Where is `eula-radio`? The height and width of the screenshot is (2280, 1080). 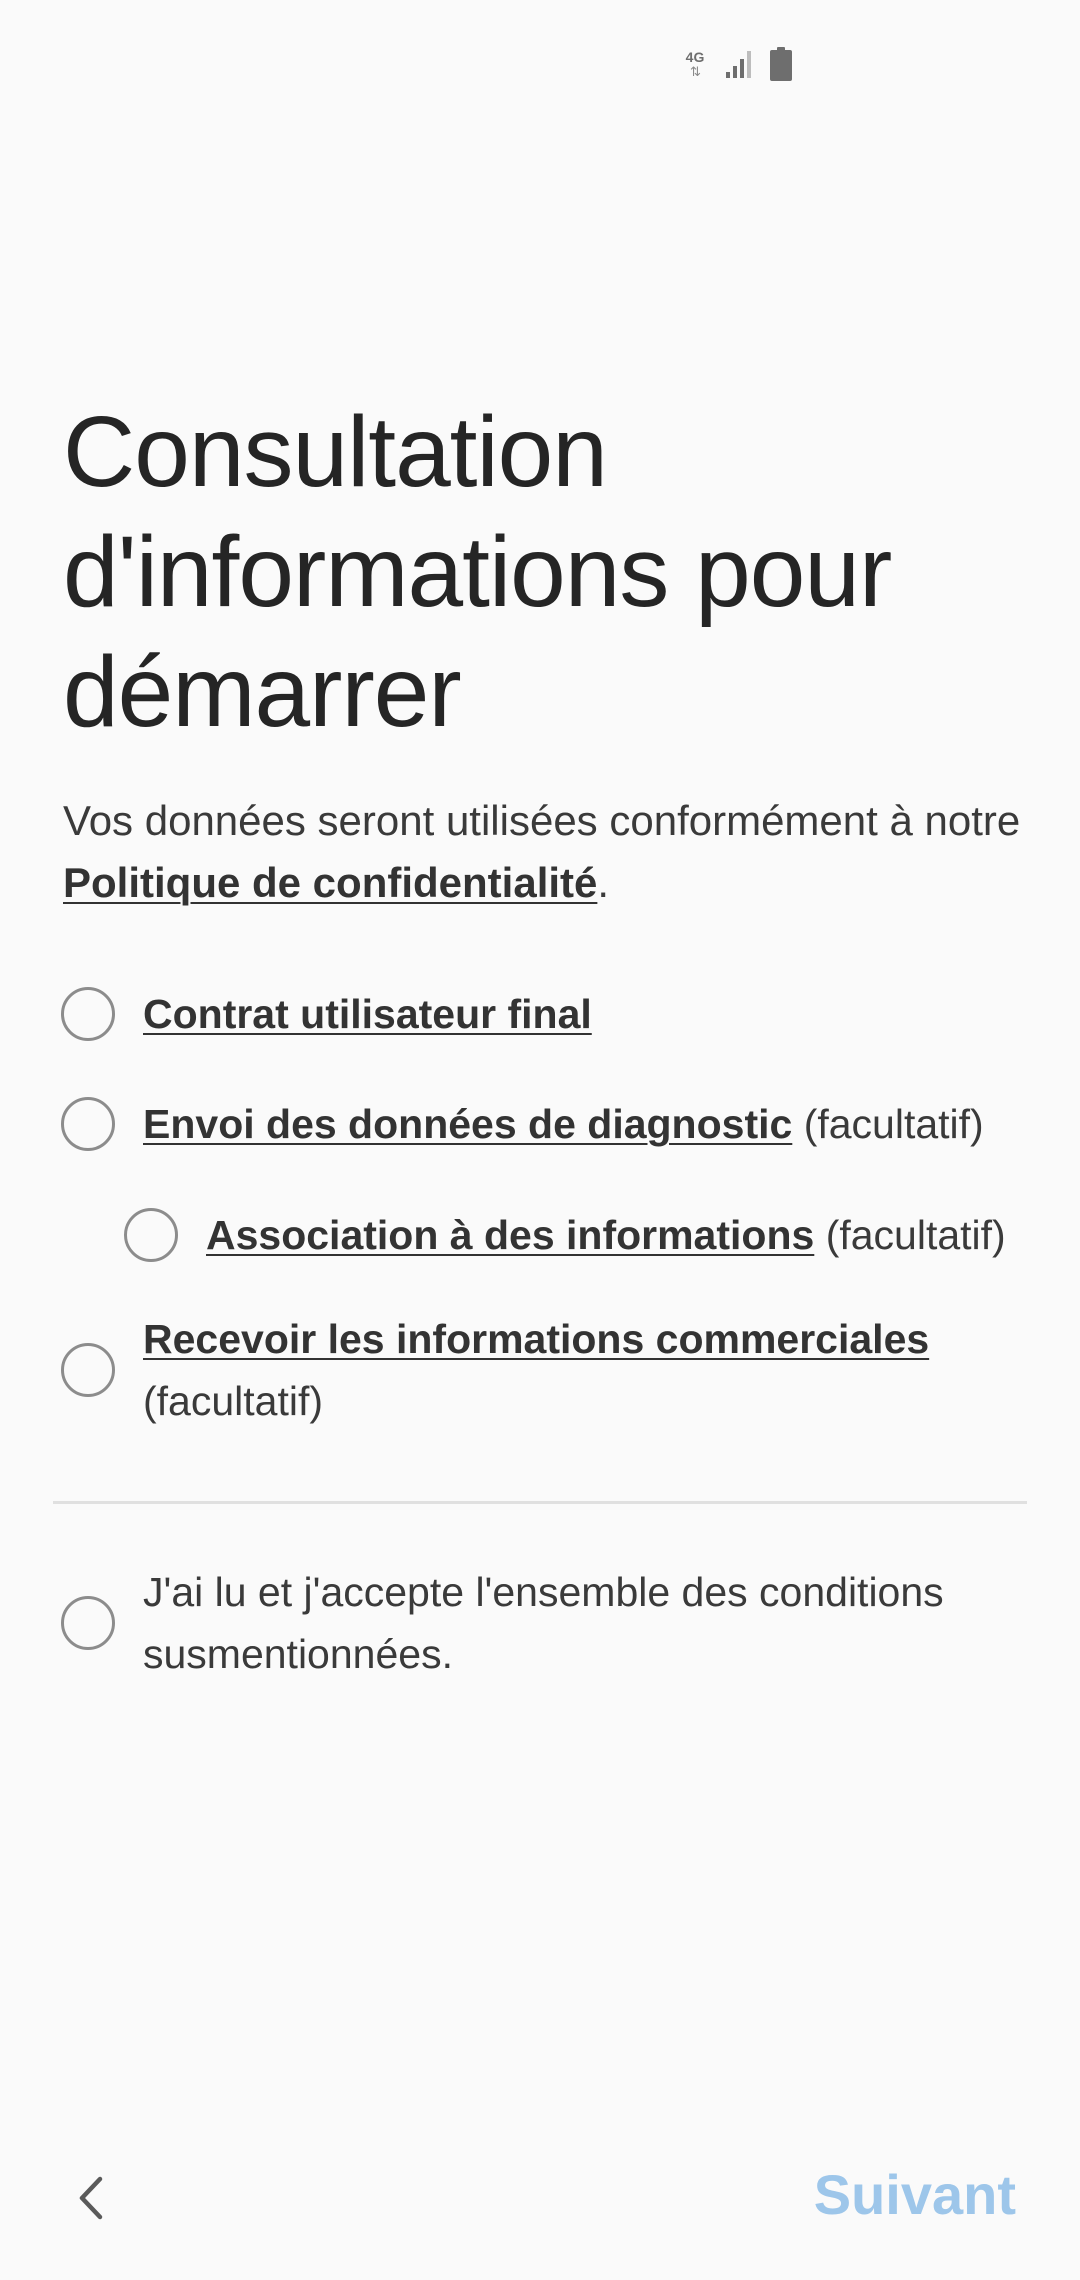
eula-radio is located at coordinates (88, 1014).